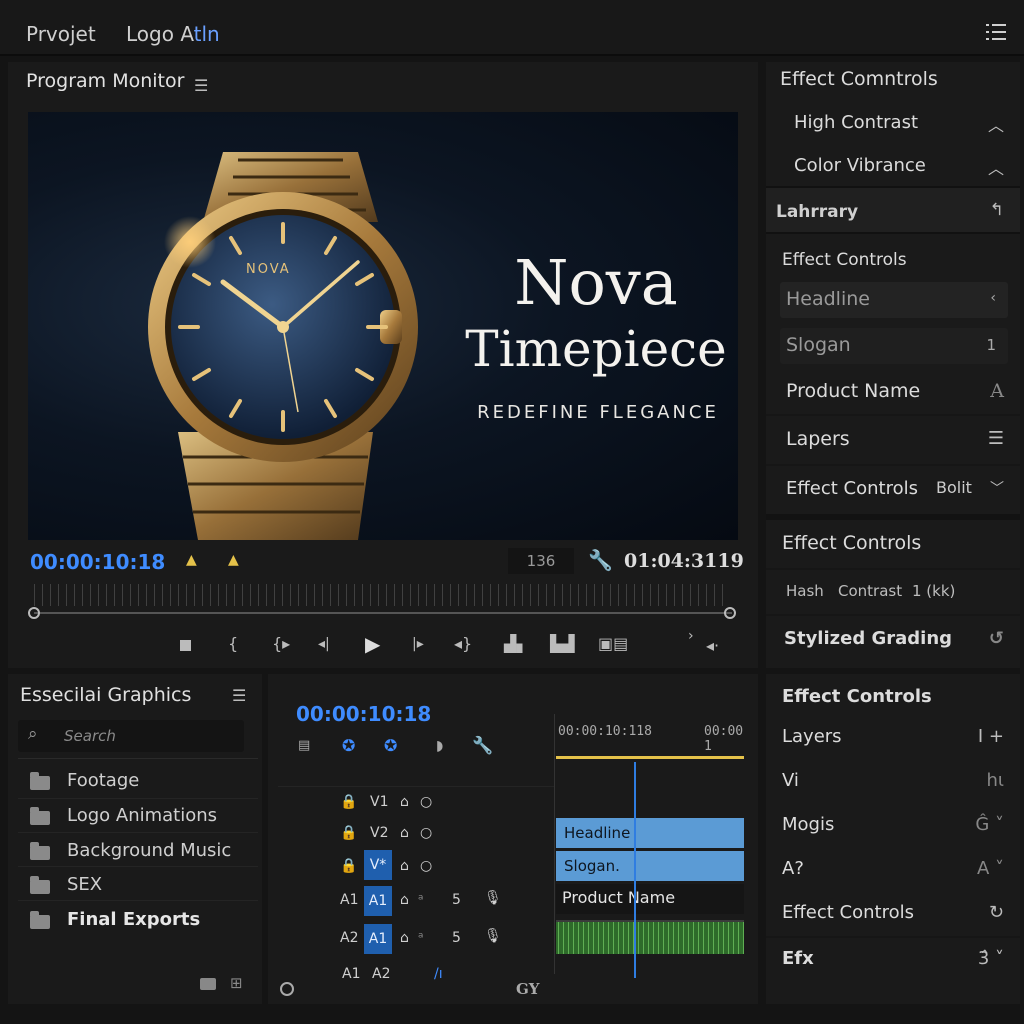 The width and height of the screenshot is (1024, 1024). I want to click on folder-item-footage: Footage, so click(135, 782).